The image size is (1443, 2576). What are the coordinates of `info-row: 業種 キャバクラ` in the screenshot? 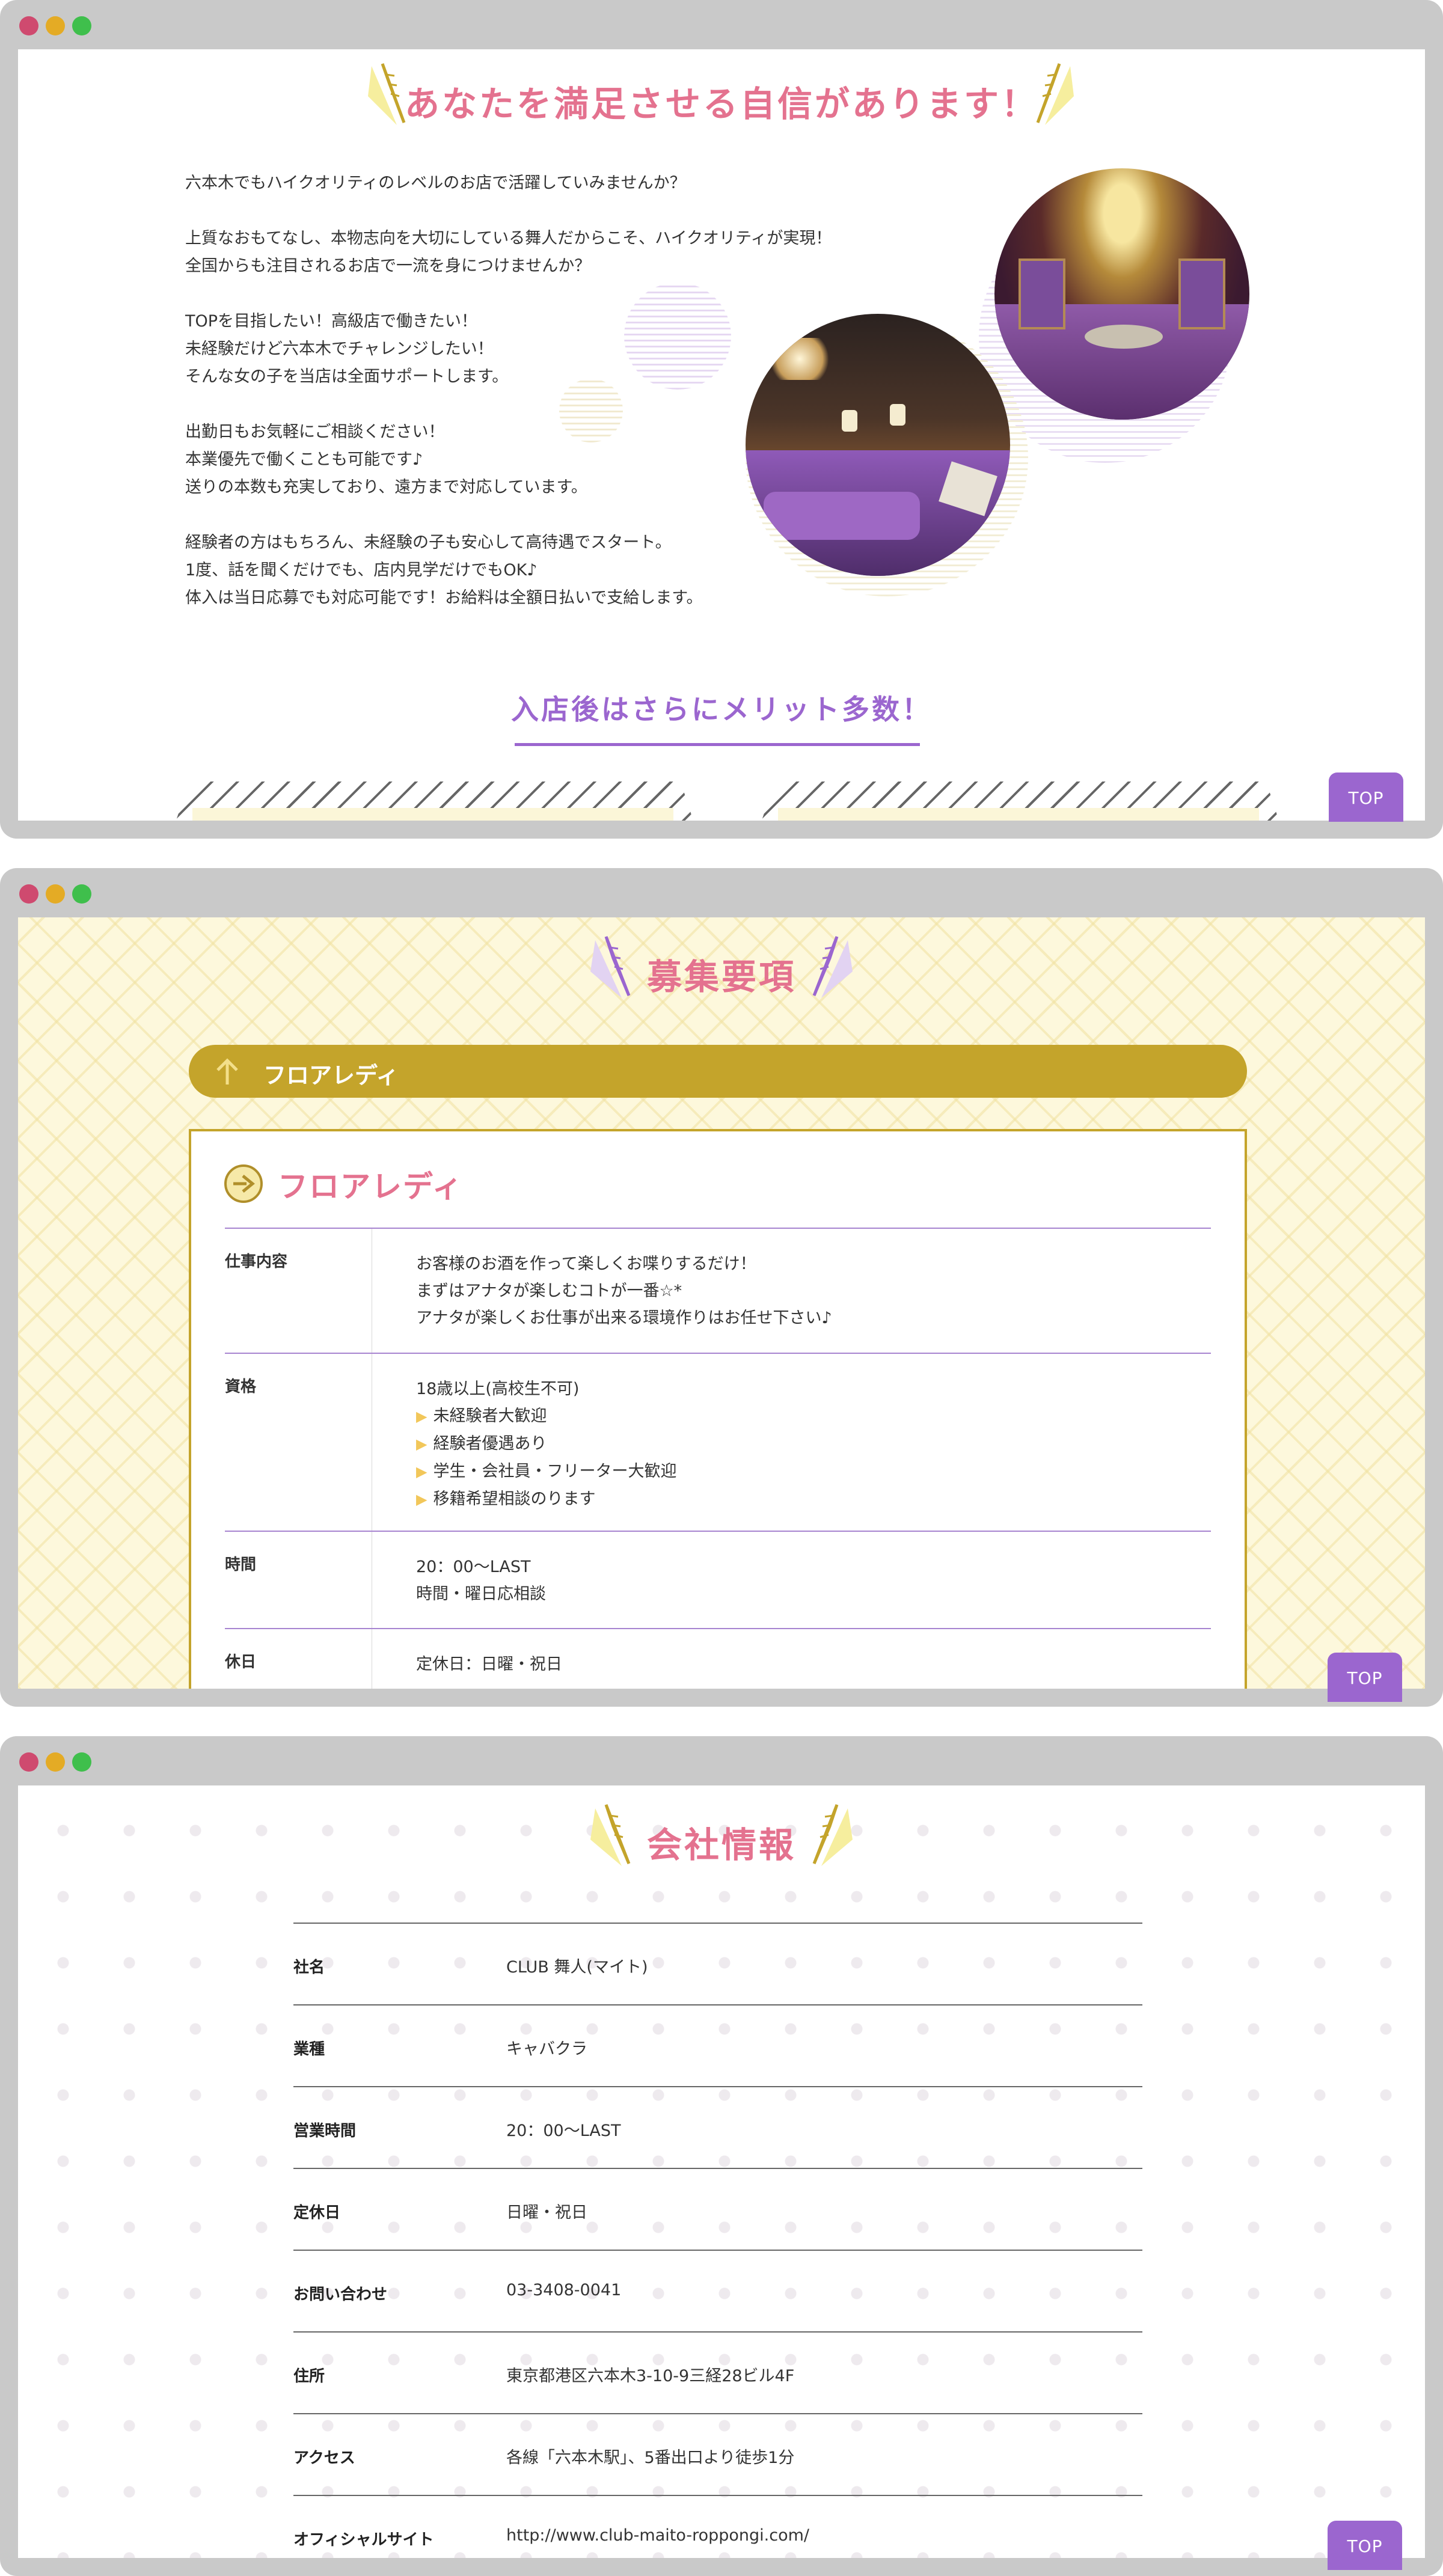 It's located at (717, 2045).